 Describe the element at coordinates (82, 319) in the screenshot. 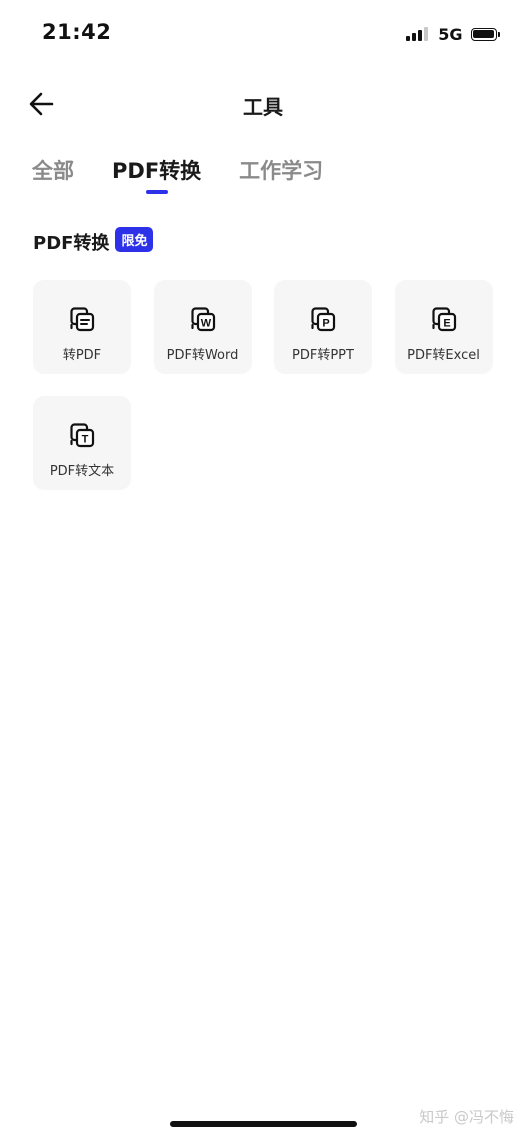

I see `document-convert-icon` at that location.